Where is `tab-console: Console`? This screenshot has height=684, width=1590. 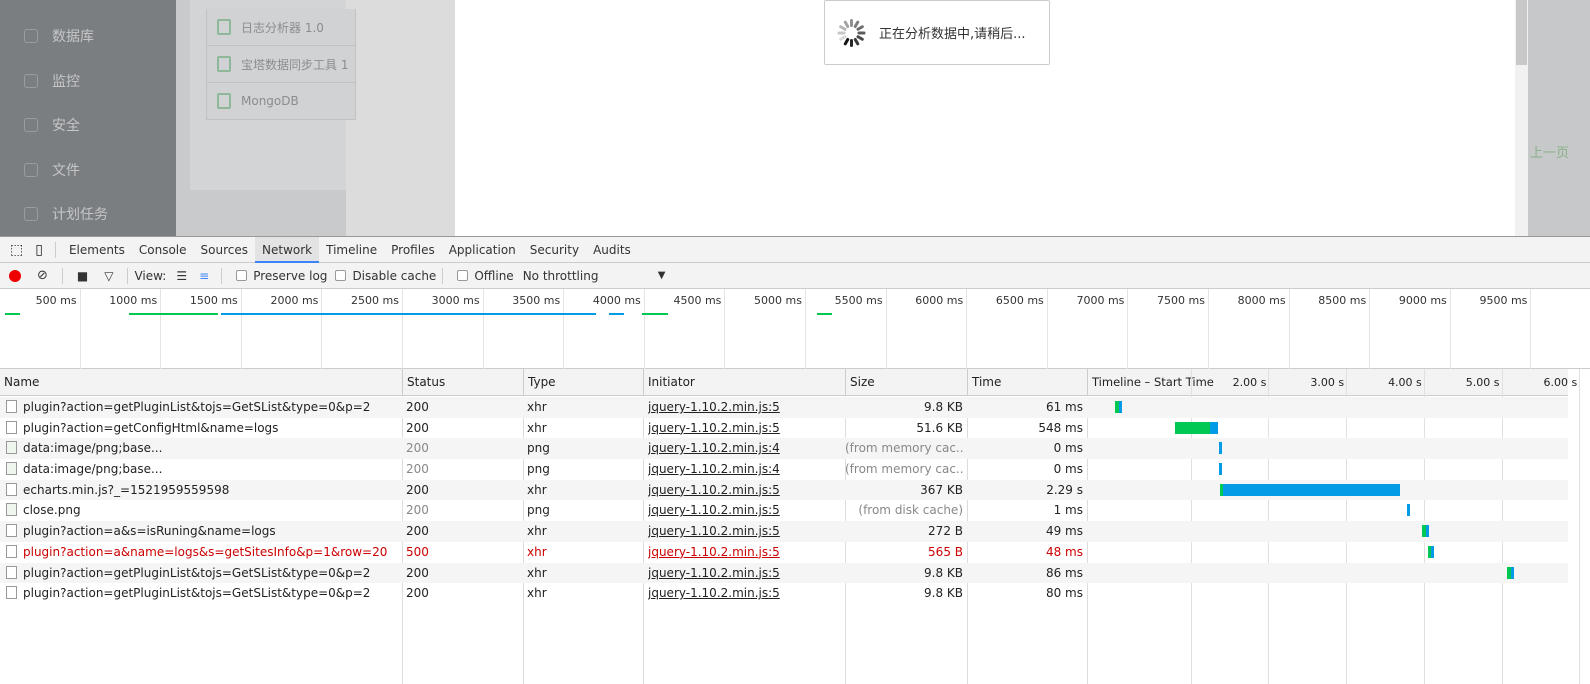 tab-console: Console is located at coordinates (163, 250).